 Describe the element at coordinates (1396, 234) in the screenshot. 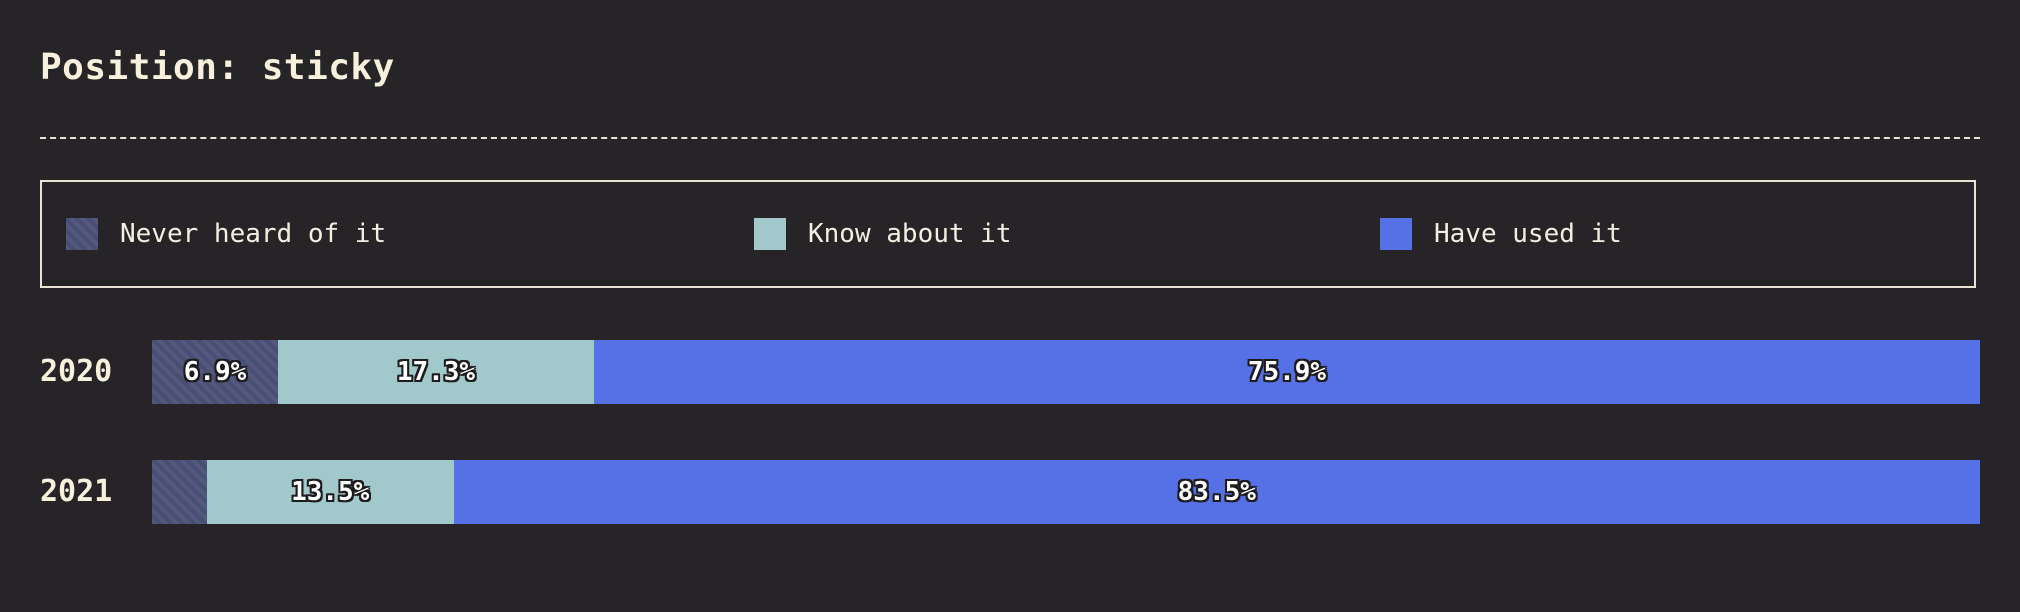

I see `legend-swatch-have-used` at that location.